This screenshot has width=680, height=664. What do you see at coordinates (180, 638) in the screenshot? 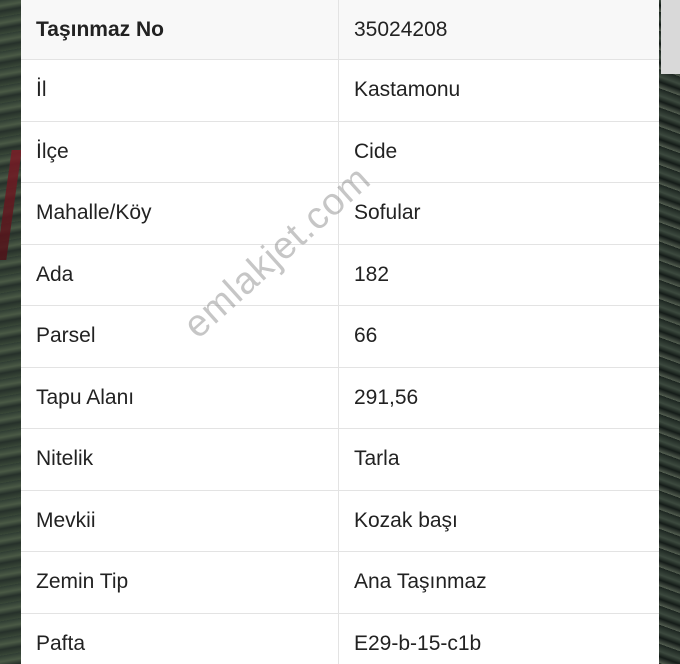
I see `row-label: Pafta` at bounding box center [180, 638].